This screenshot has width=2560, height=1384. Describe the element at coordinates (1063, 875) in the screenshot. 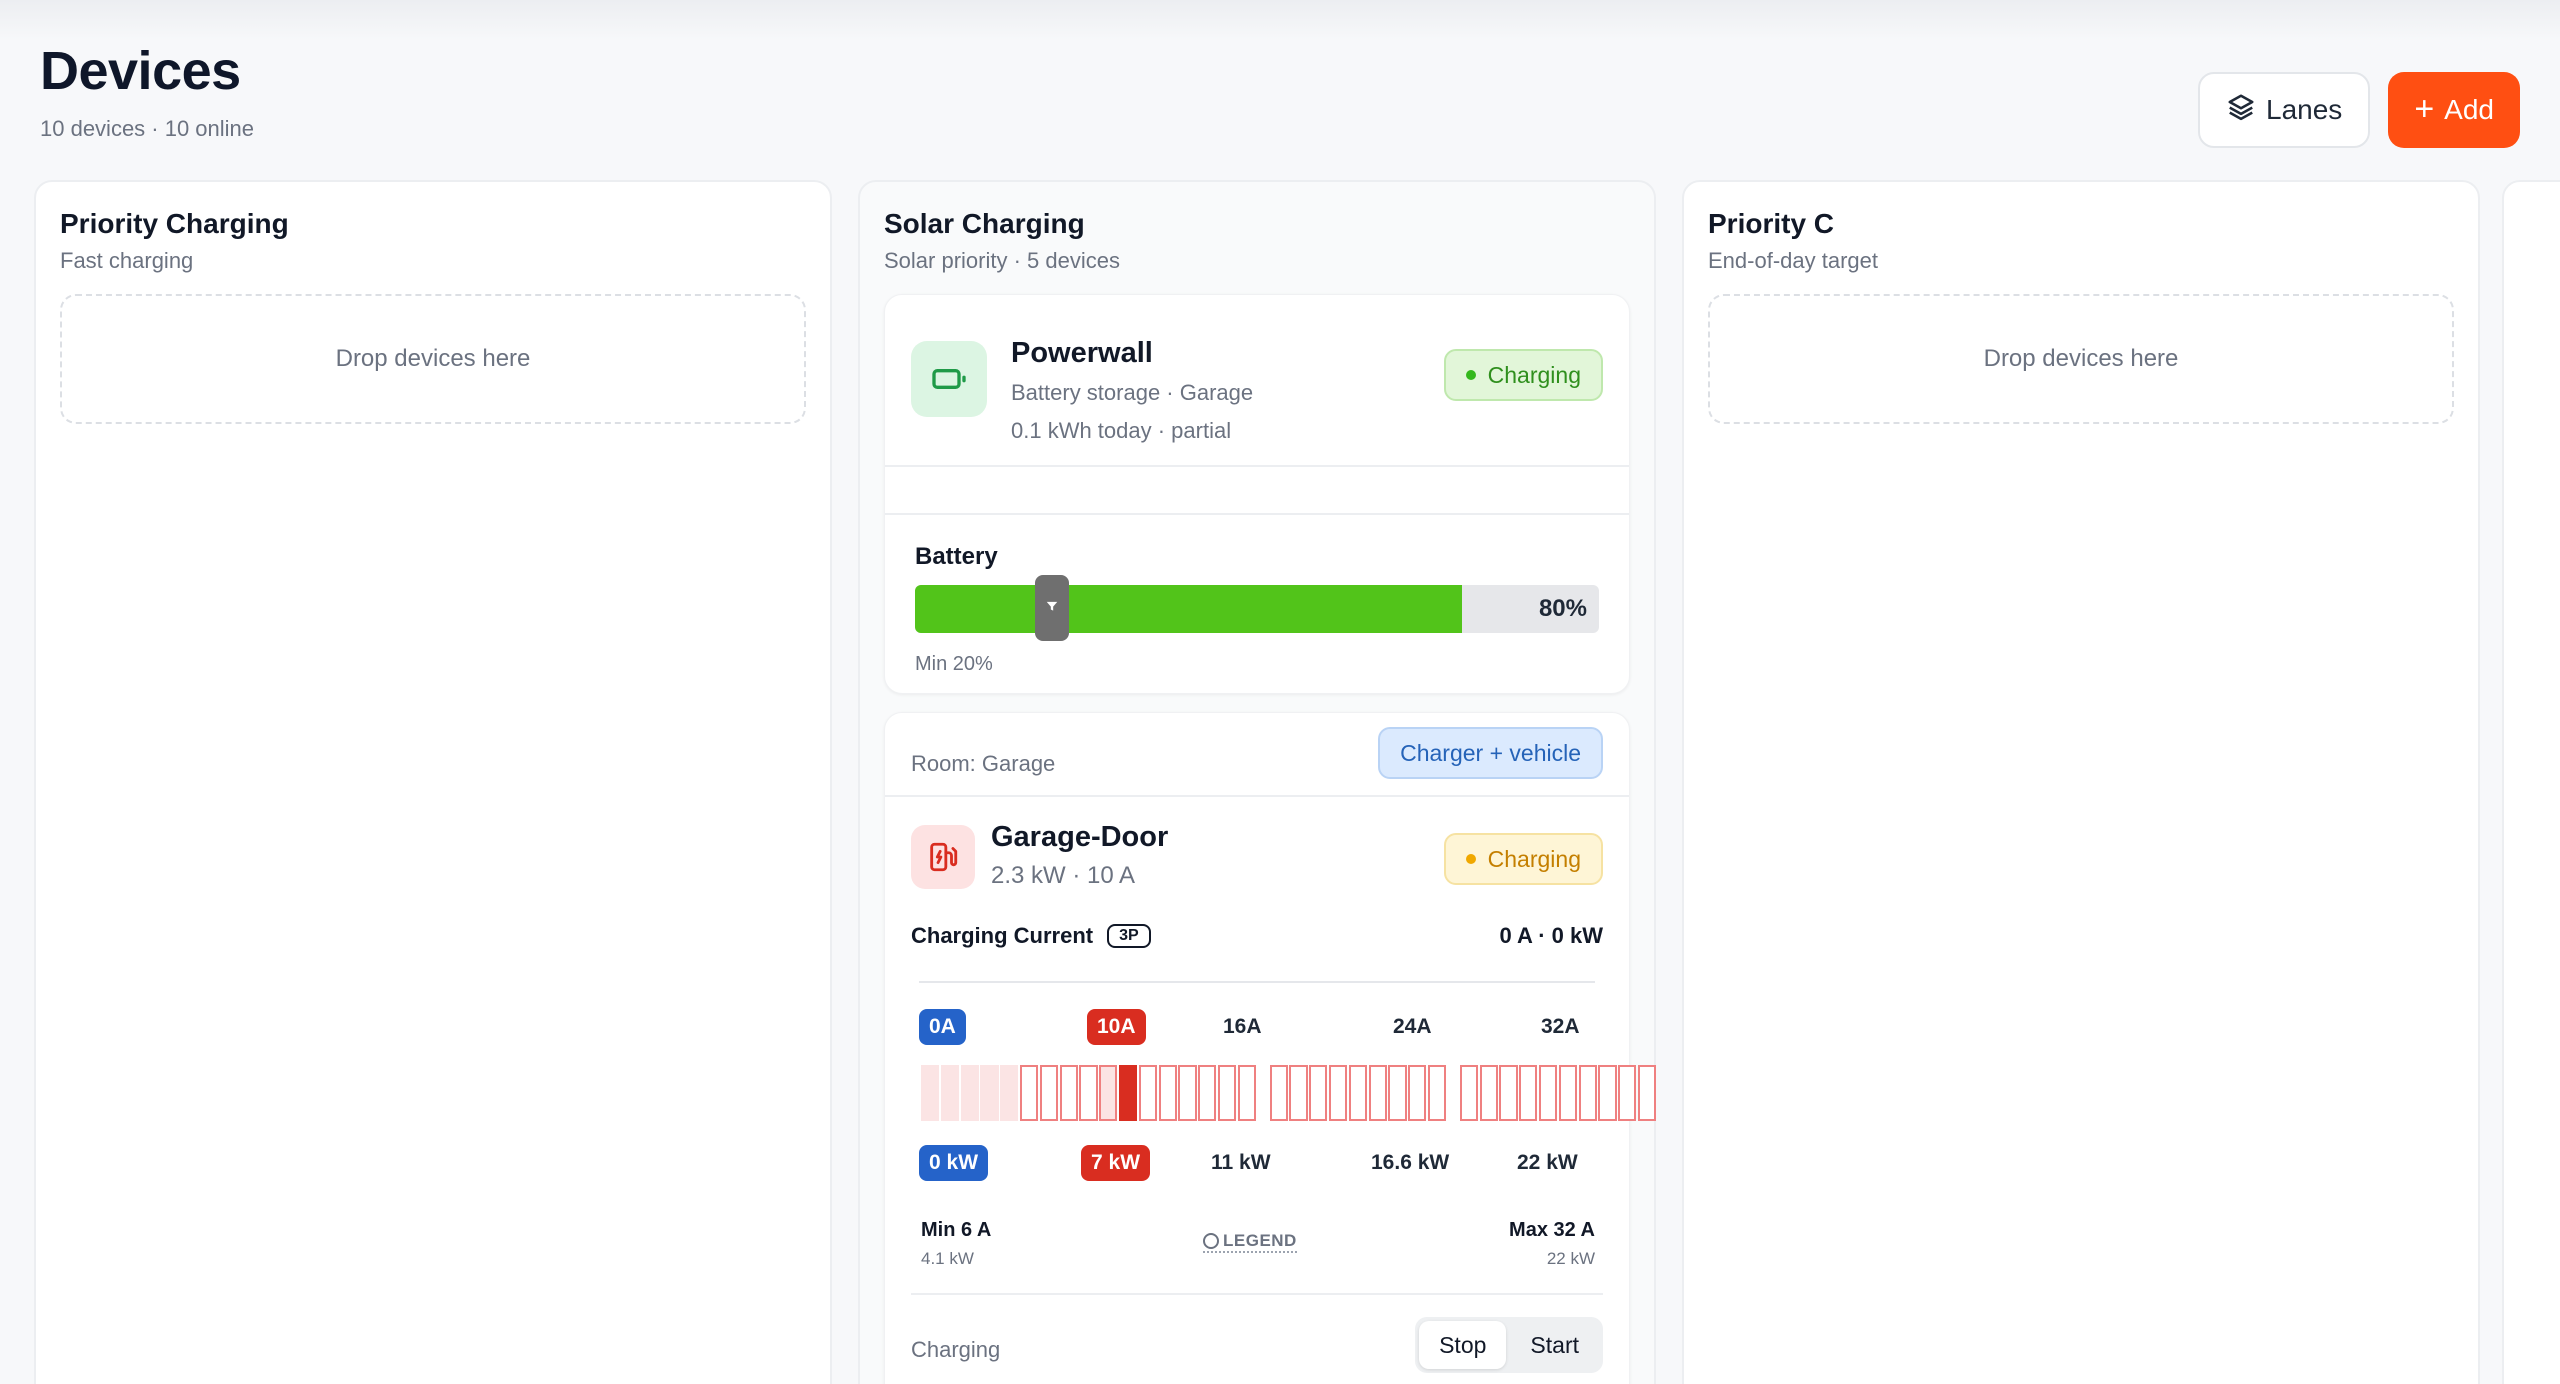

I see `device-meta: 2.3 kW · 10 A` at that location.